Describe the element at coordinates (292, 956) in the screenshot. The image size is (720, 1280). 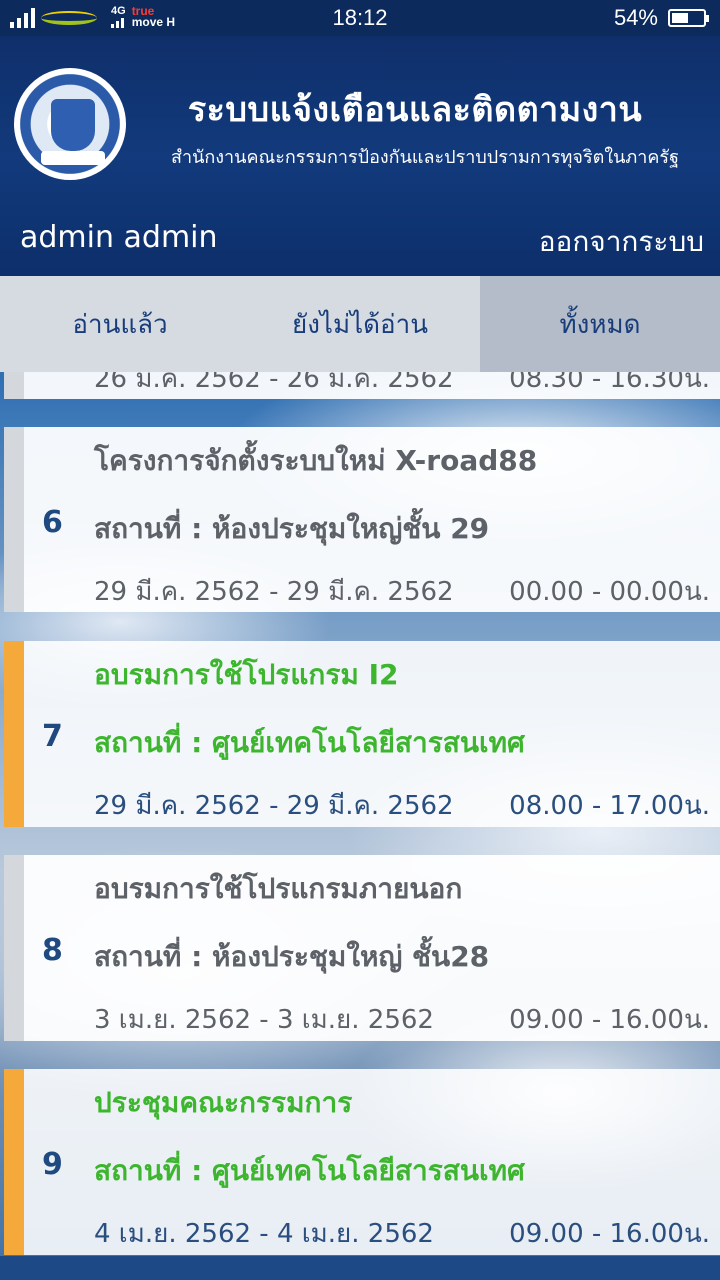
I see `item-location: สถานที่ : ห้องประชุมใหญ่ ชั้น28` at that location.